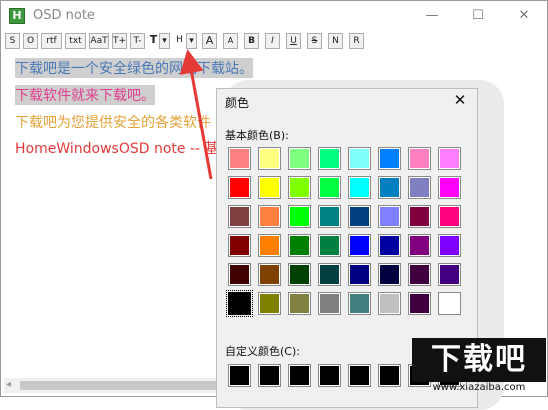 The height and width of the screenshot is (410, 548). I want to click on font-a-small-button: A, so click(230, 41).